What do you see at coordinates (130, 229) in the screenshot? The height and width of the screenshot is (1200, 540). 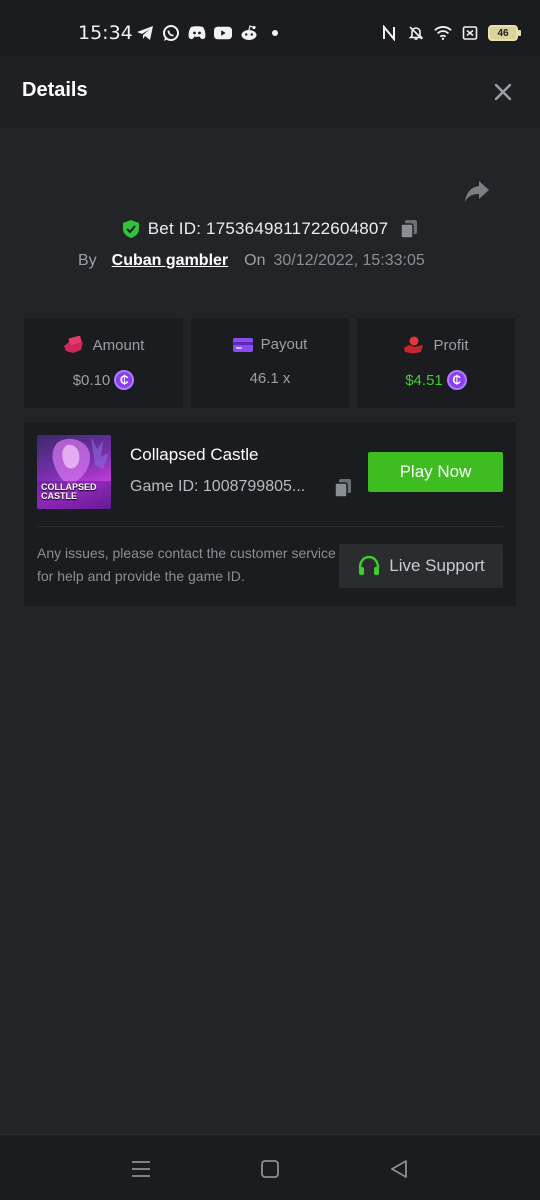 I see `shield-check-icon` at bounding box center [130, 229].